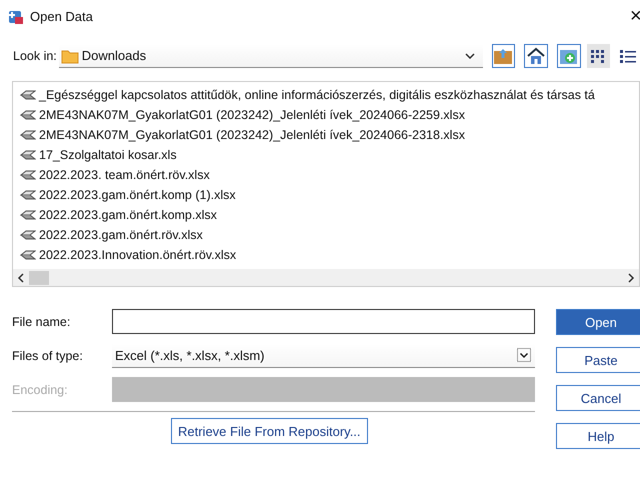 The width and height of the screenshot is (640, 477). I want to click on file-item: _Egészséggel kapcsolatos attitűdök, online információszerzés, digitális eszközhasználat és társas tá, so click(317, 95).